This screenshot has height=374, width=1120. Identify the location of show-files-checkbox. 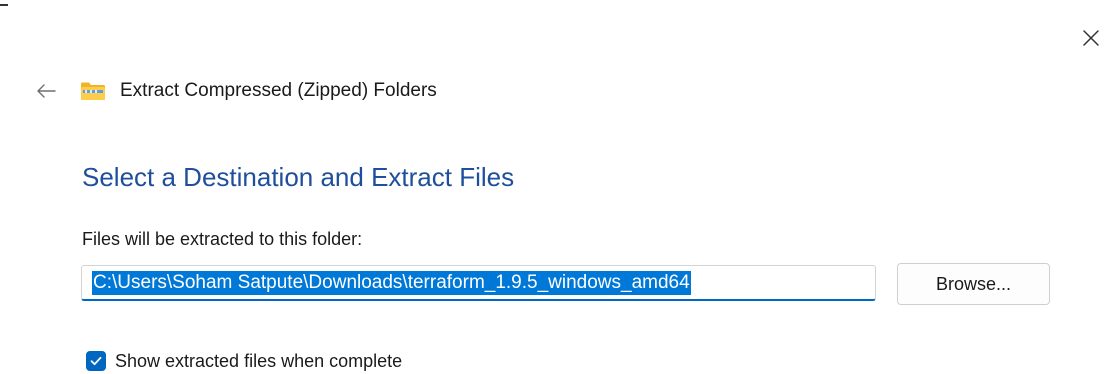
(96, 361).